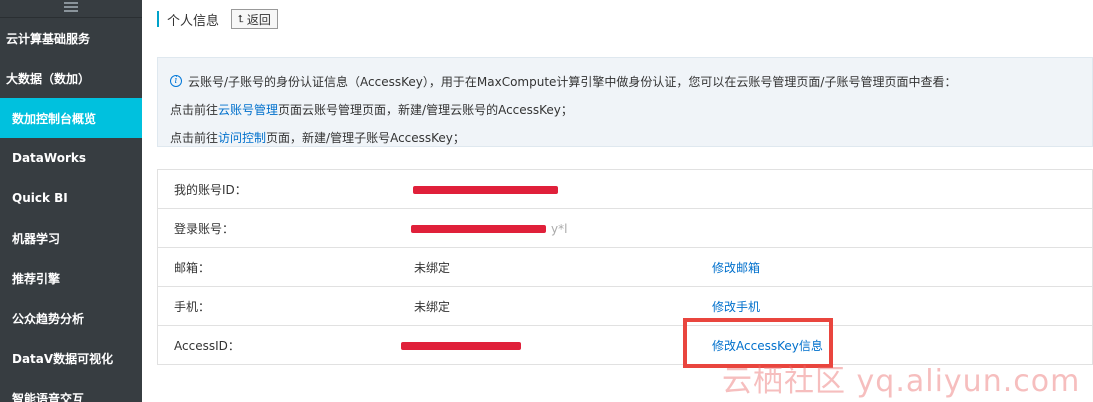 The height and width of the screenshot is (402, 1093). Describe the element at coordinates (559, 228) in the screenshot. I see `login-account-value: y*l` at that location.